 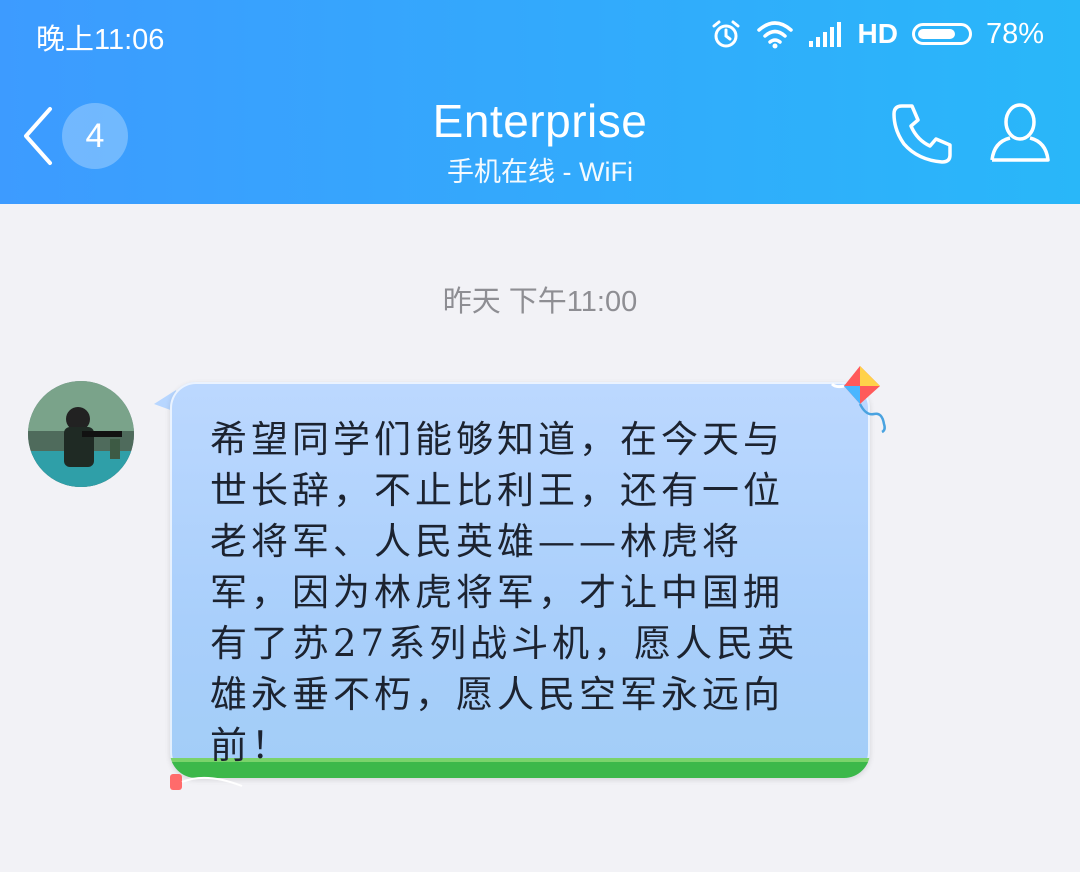 I want to click on phone-icon, so click(x=922, y=134).